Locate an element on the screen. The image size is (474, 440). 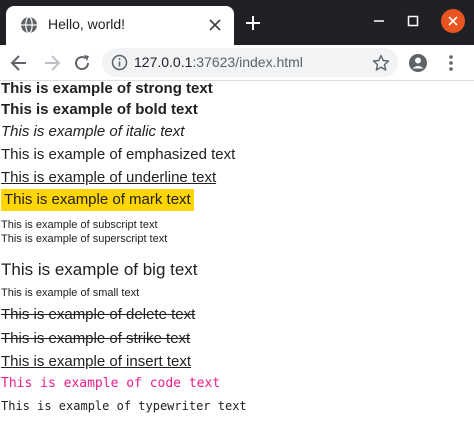
toolbar: 127.0.0.1:37623/index.html is located at coordinates (237, 63).